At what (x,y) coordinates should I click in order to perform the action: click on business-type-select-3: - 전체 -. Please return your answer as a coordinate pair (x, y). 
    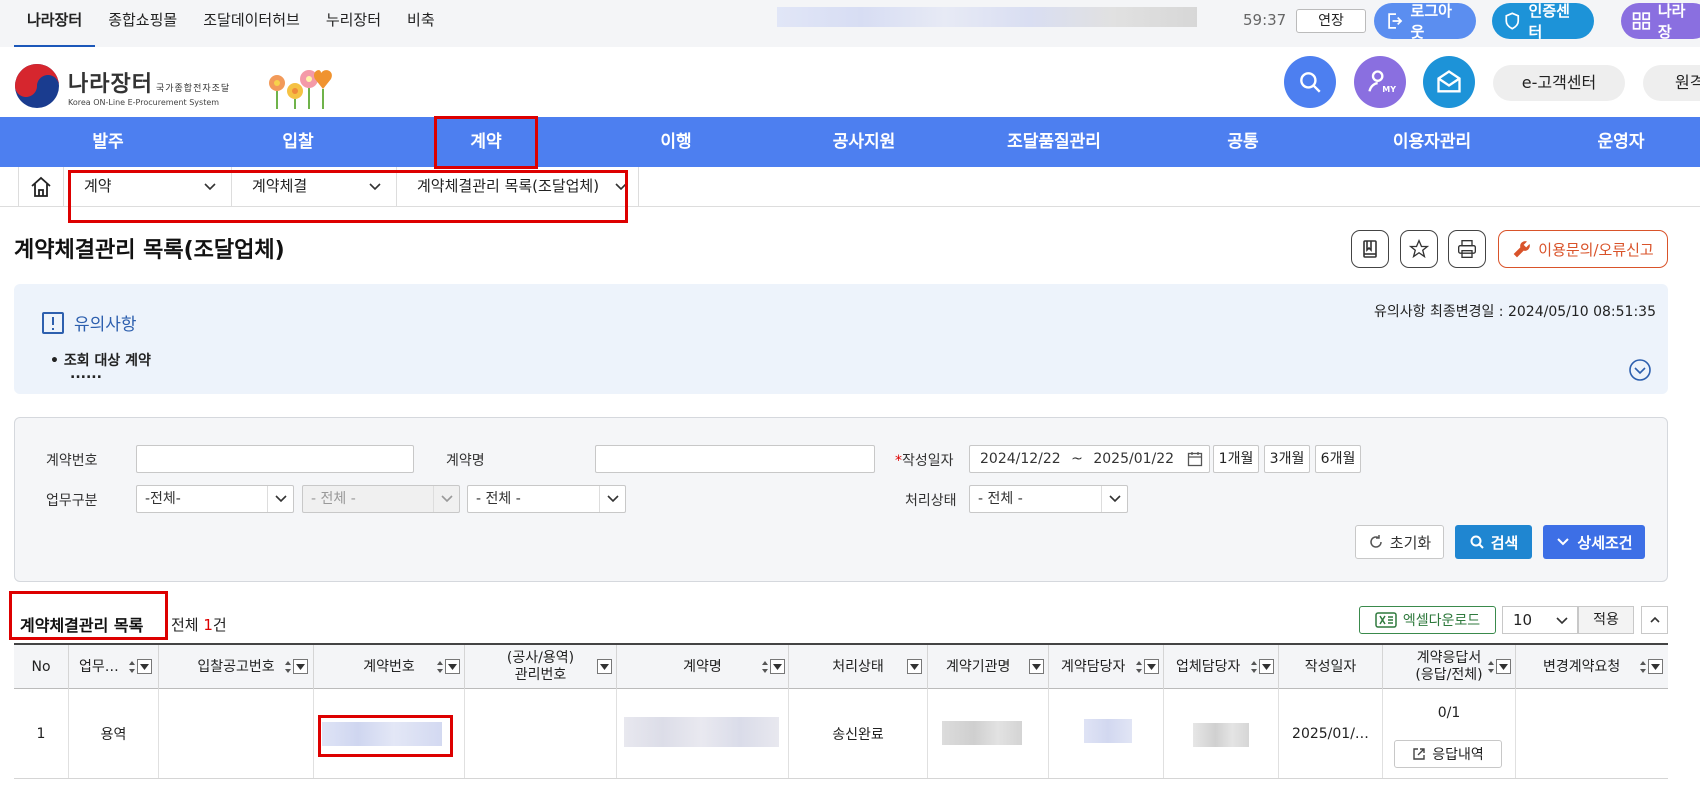
    Looking at the image, I should click on (546, 499).